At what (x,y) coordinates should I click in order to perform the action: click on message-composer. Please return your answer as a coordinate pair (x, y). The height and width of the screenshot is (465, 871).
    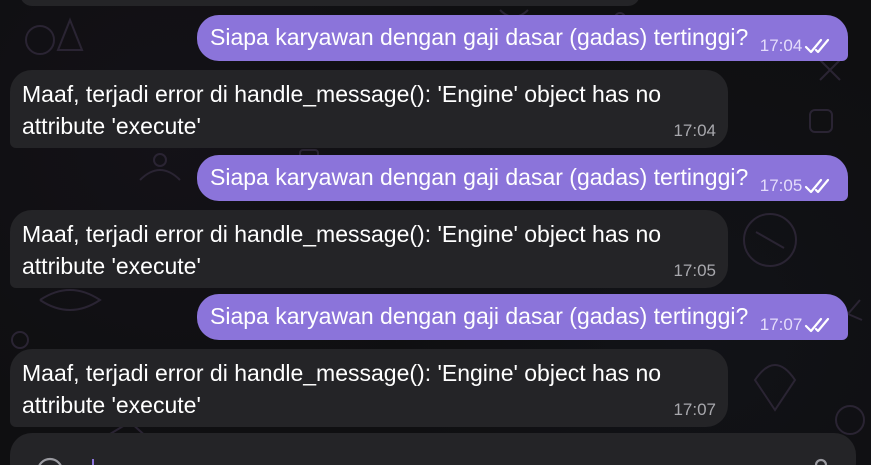
    Looking at the image, I should click on (433, 449).